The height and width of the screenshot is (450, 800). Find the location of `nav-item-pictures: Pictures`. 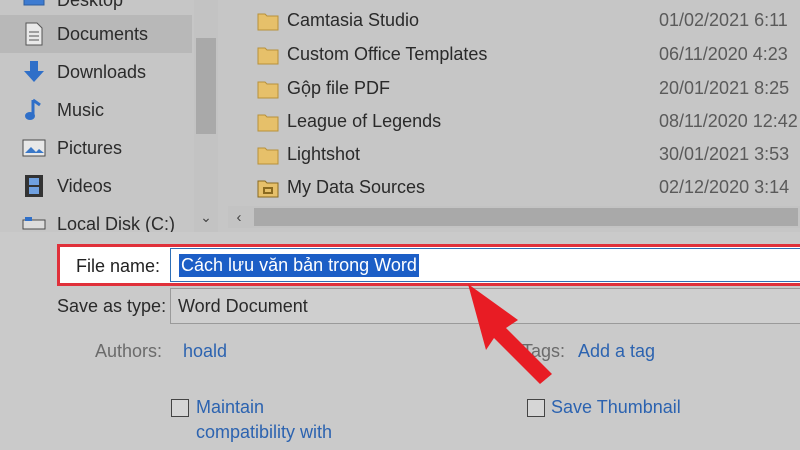

nav-item-pictures: Pictures is located at coordinates (96, 148).